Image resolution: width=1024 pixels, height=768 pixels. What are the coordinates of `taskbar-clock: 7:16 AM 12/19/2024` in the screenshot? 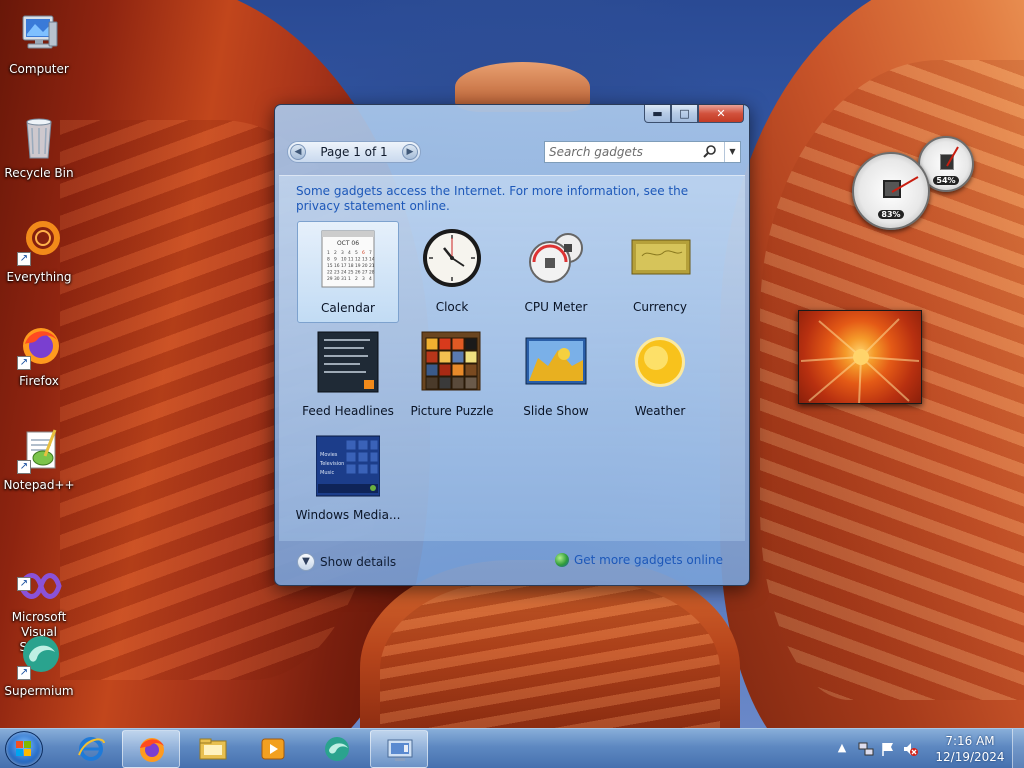 It's located at (970, 749).